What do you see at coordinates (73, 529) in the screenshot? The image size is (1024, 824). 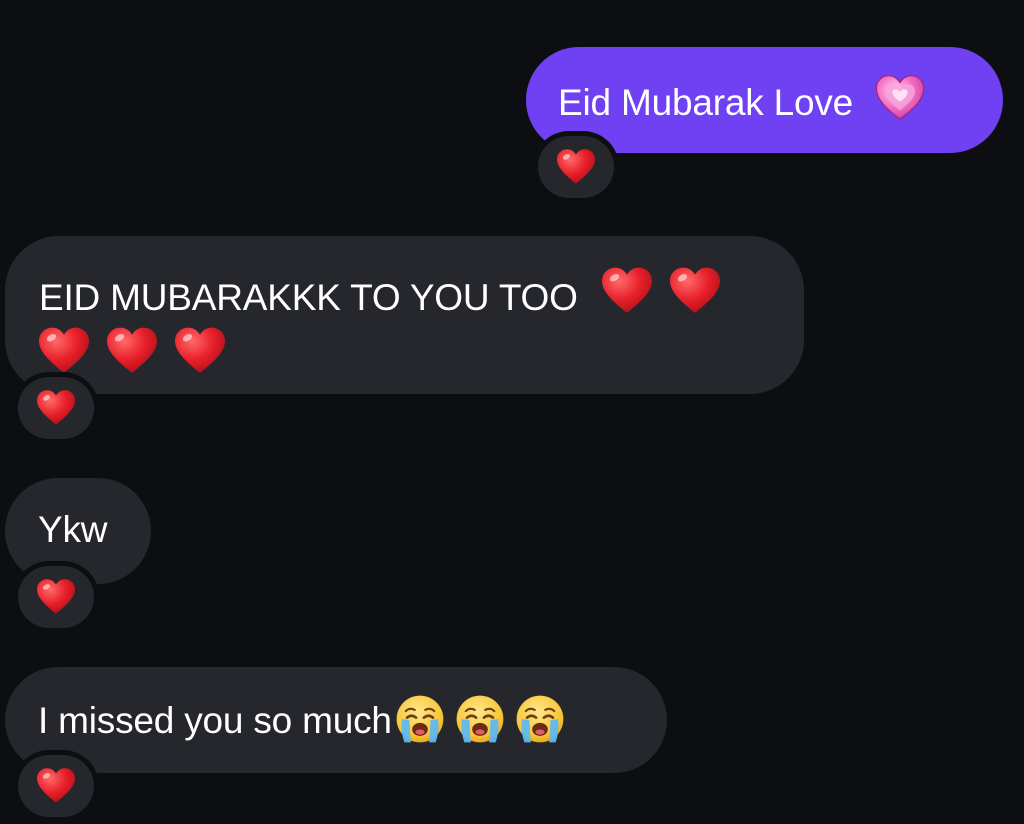 I see `message-text: Ykw` at bounding box center [73, 529].